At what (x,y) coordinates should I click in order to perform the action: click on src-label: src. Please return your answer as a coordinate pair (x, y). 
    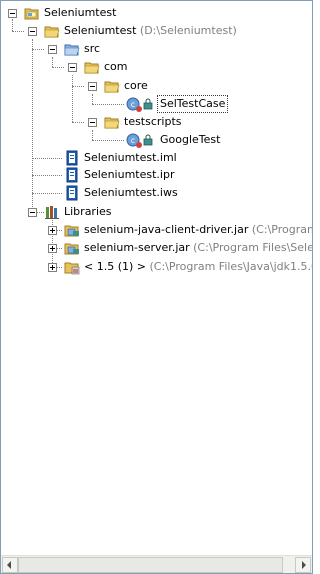
    Looking at the image, I should click on (92, 48).